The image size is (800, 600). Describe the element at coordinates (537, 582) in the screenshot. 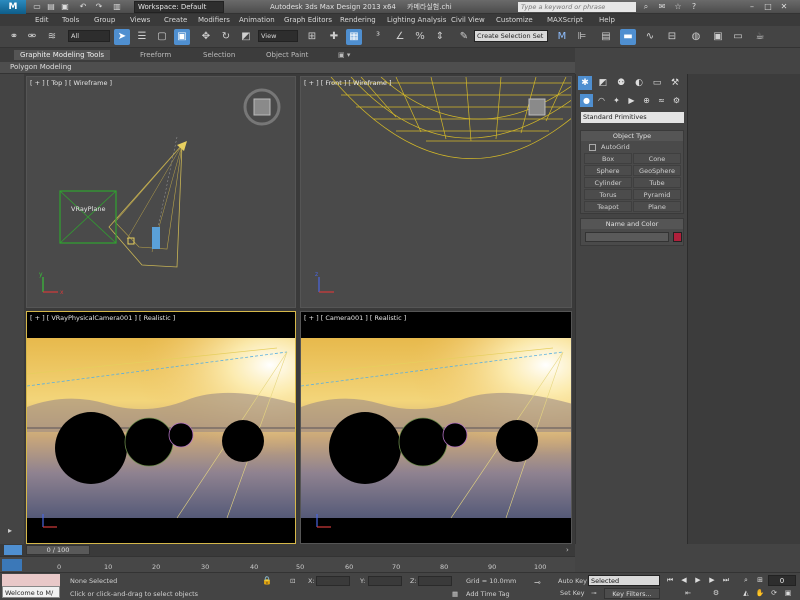

I see `key-icon: ⊸` at that location.